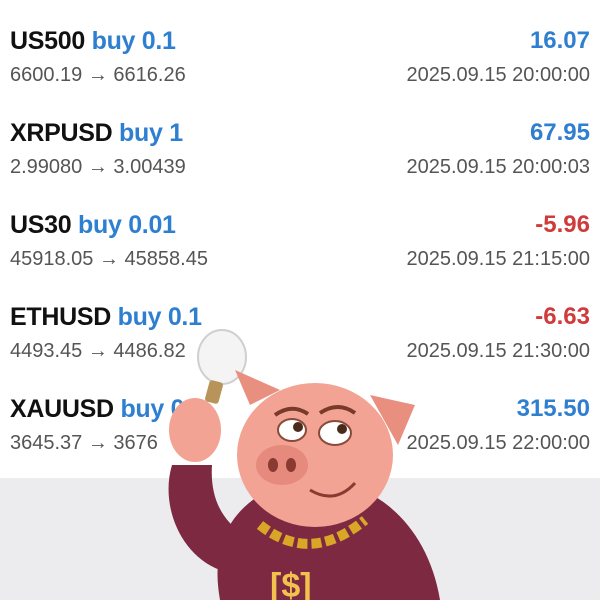 This screenshot has width=600, height=600. I want to click on trade-side: buy 0.1, so click(133, 41).